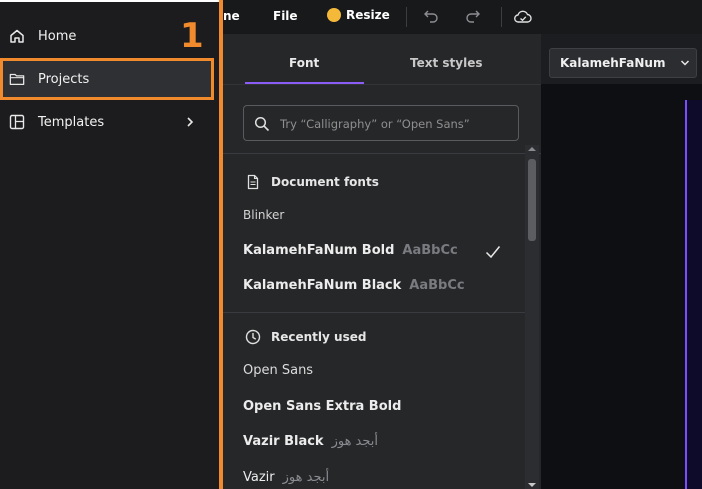 The width and height of the screenshot is (702, 489). What do you see at coordinates (382, 84) in the screenshot?
I see `tab-divider` at bounding box center [382, 84].